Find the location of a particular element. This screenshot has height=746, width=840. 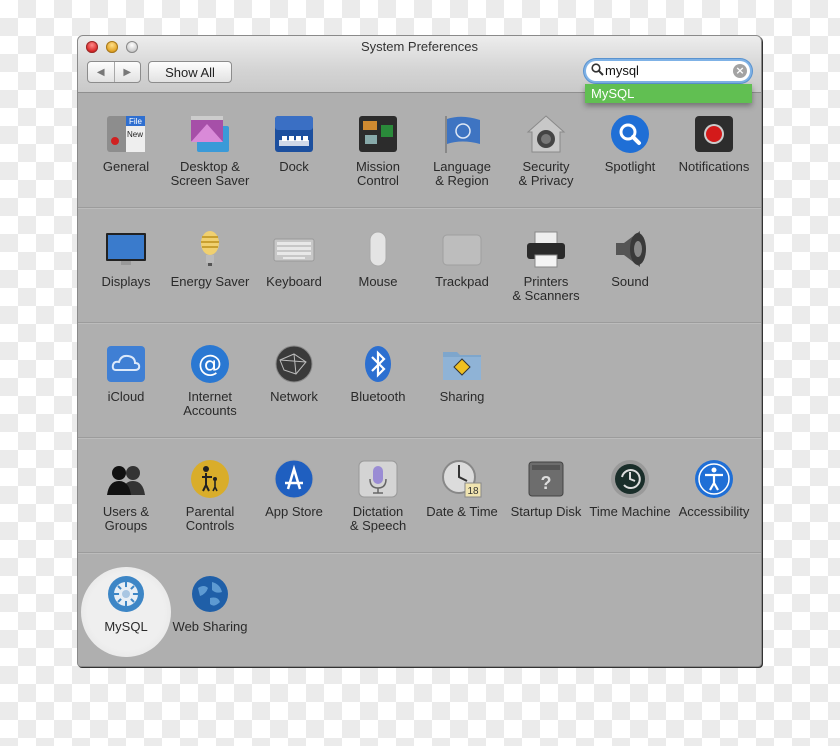

pane-startup-disk: ? Startup Disk is located at coordinates (546, 495).